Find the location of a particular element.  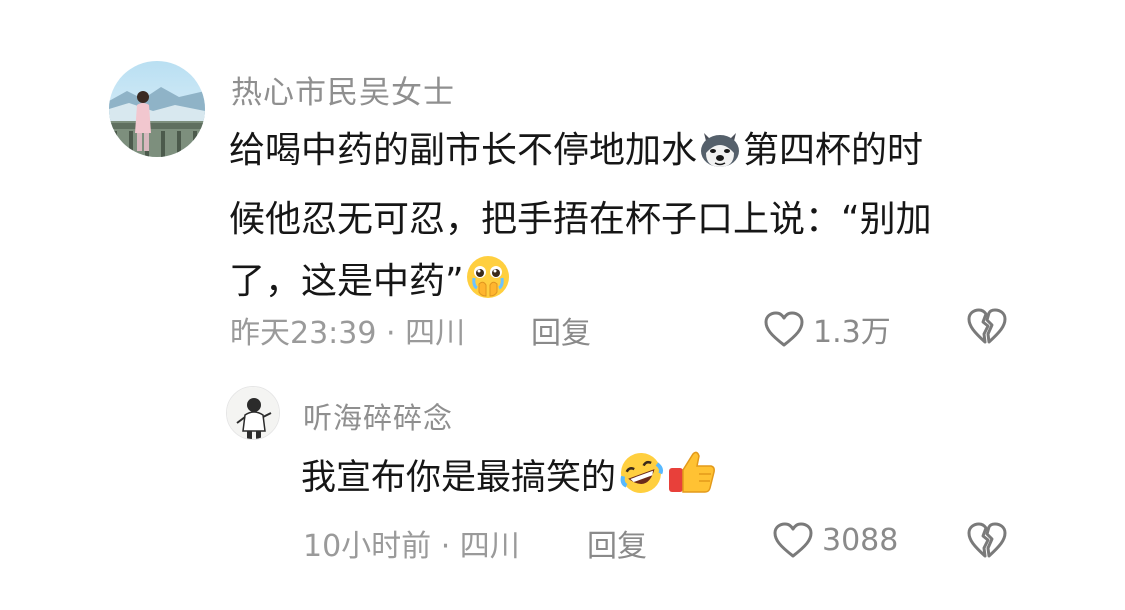

comment-line-1: 给喝中药的副市长不停地加水 第四杯的时 is located at coordinates (644, 154).